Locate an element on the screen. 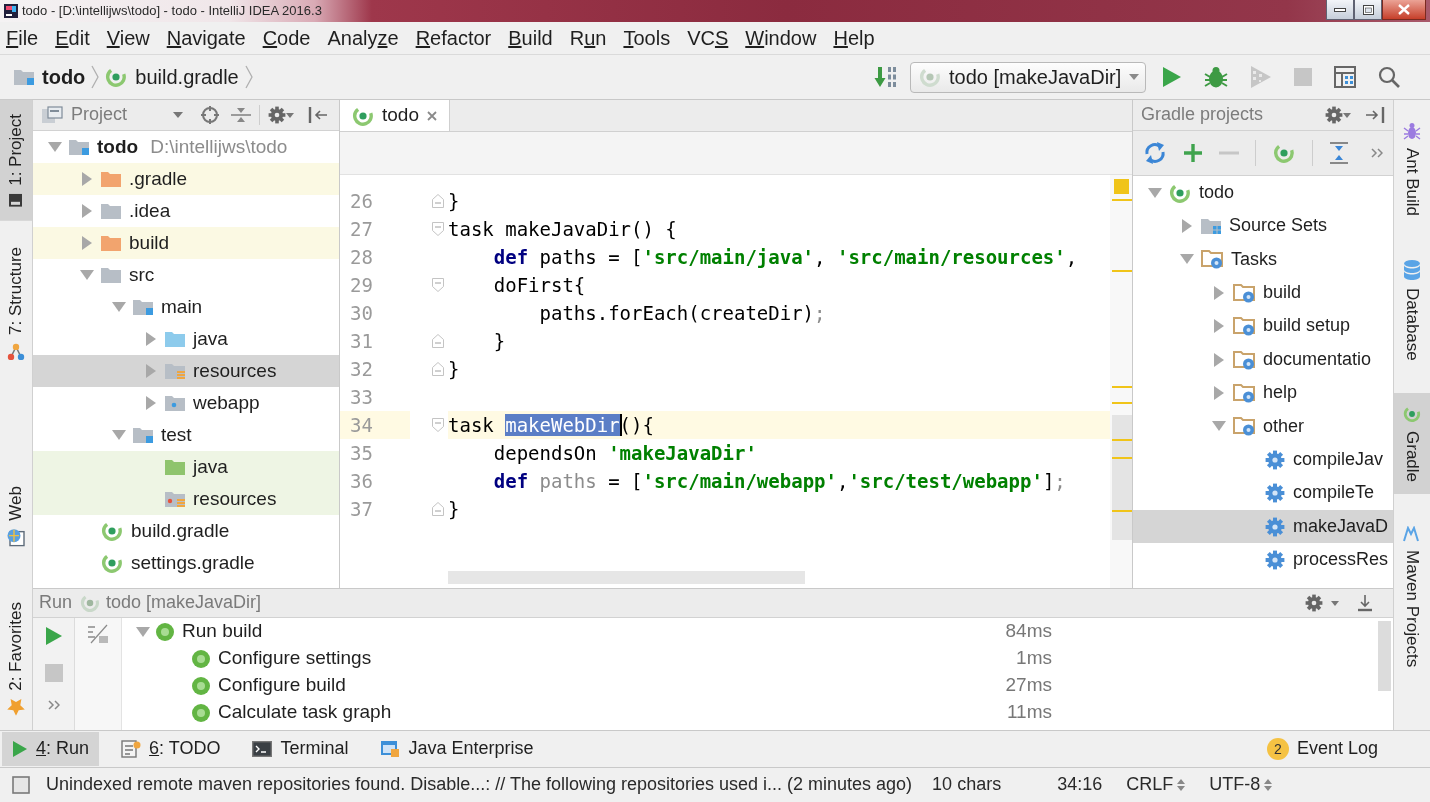 Image resolution: width=1430 pixels, height=802 pixels. tree-item: todo is located at coordinates (1263, 193).